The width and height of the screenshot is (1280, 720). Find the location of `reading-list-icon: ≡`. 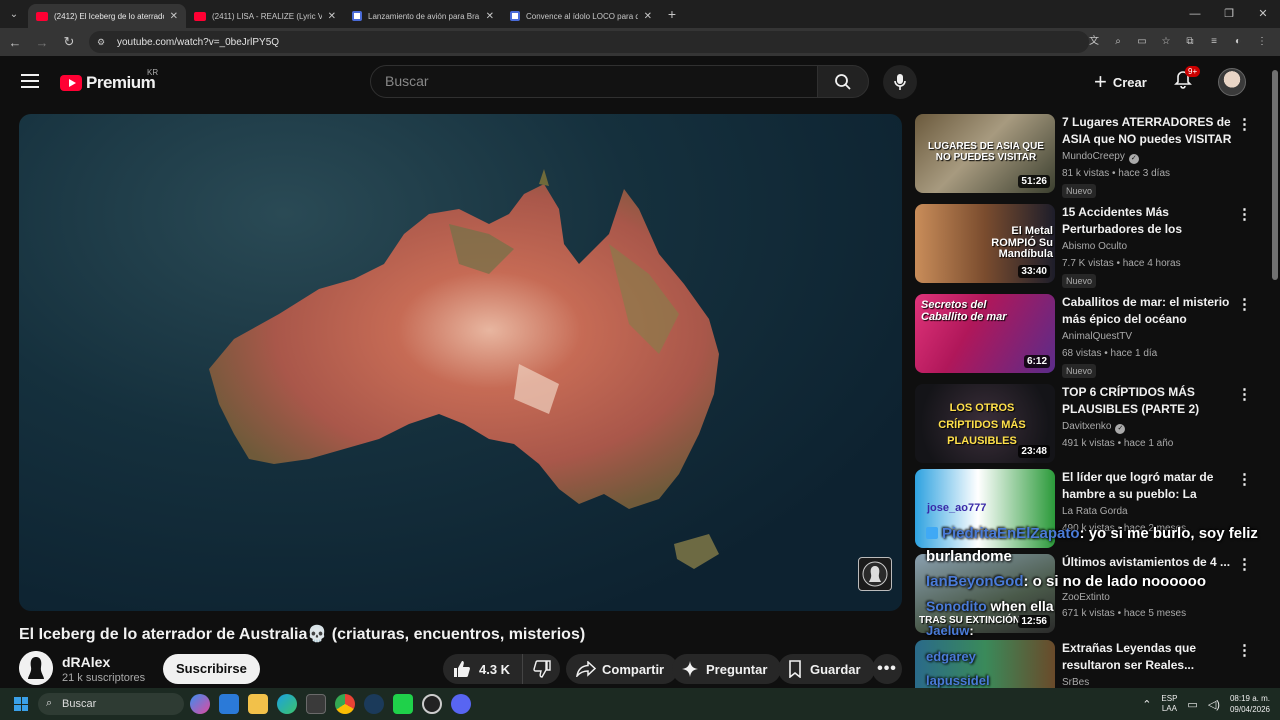

reading-list-icon: ≡ is located at coordinates (1214, 42).